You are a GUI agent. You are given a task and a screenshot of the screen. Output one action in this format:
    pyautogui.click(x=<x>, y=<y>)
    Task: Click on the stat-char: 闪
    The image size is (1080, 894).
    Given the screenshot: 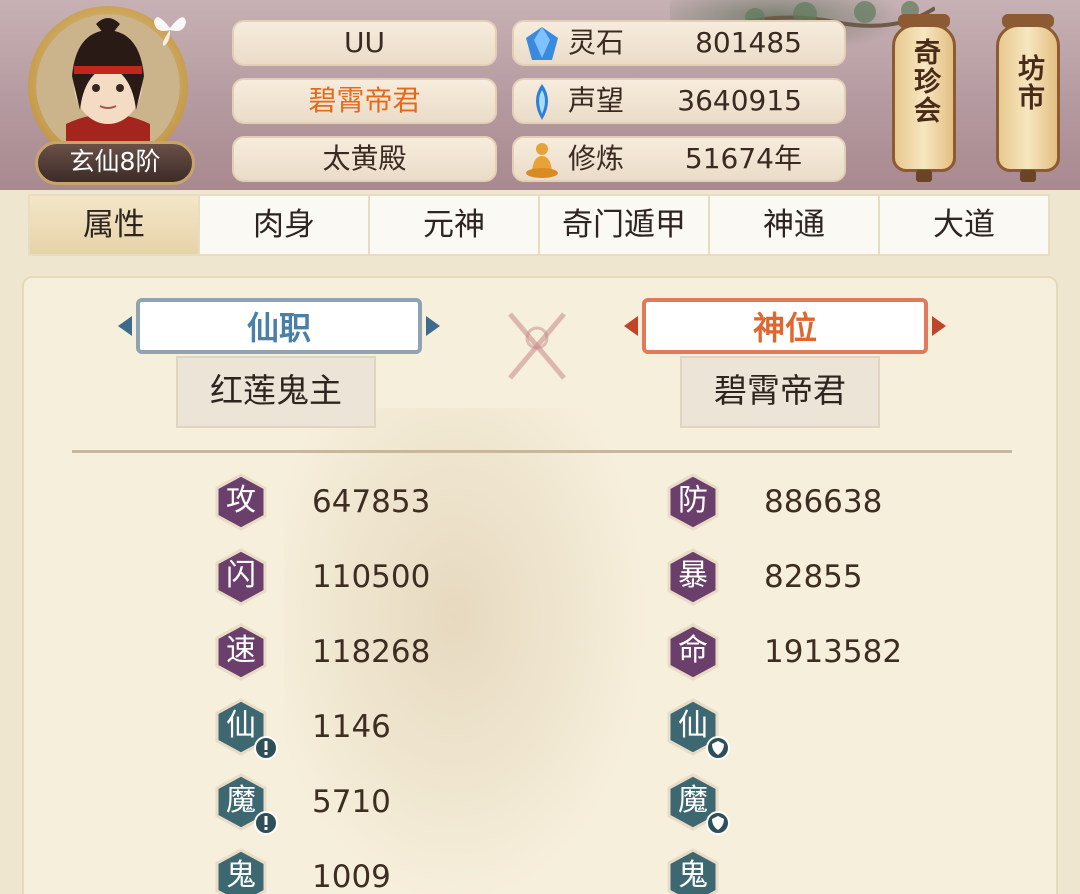 What is the action you would take?
    pyautogui.click(x=241, y=575)
    